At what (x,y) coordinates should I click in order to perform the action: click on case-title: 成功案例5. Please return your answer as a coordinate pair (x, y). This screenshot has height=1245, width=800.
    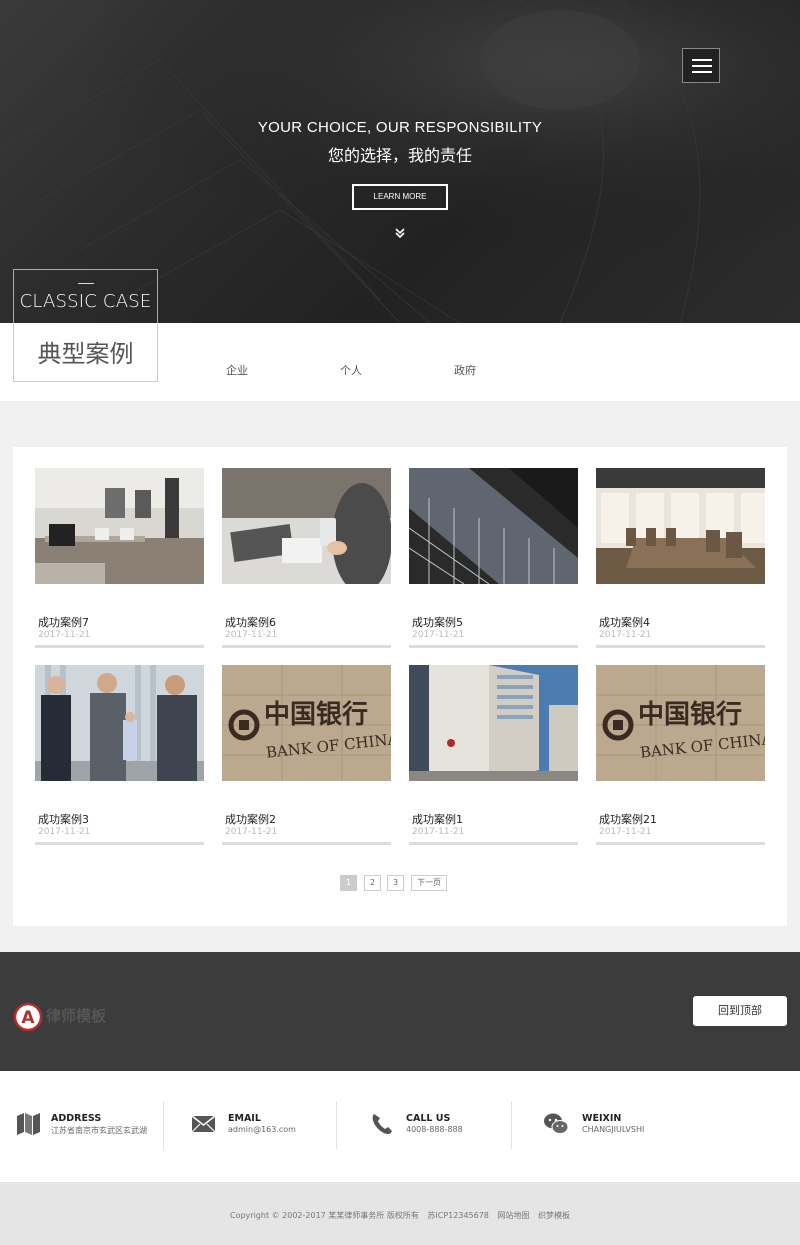
    Looking at the image, I should click on (437, 622).